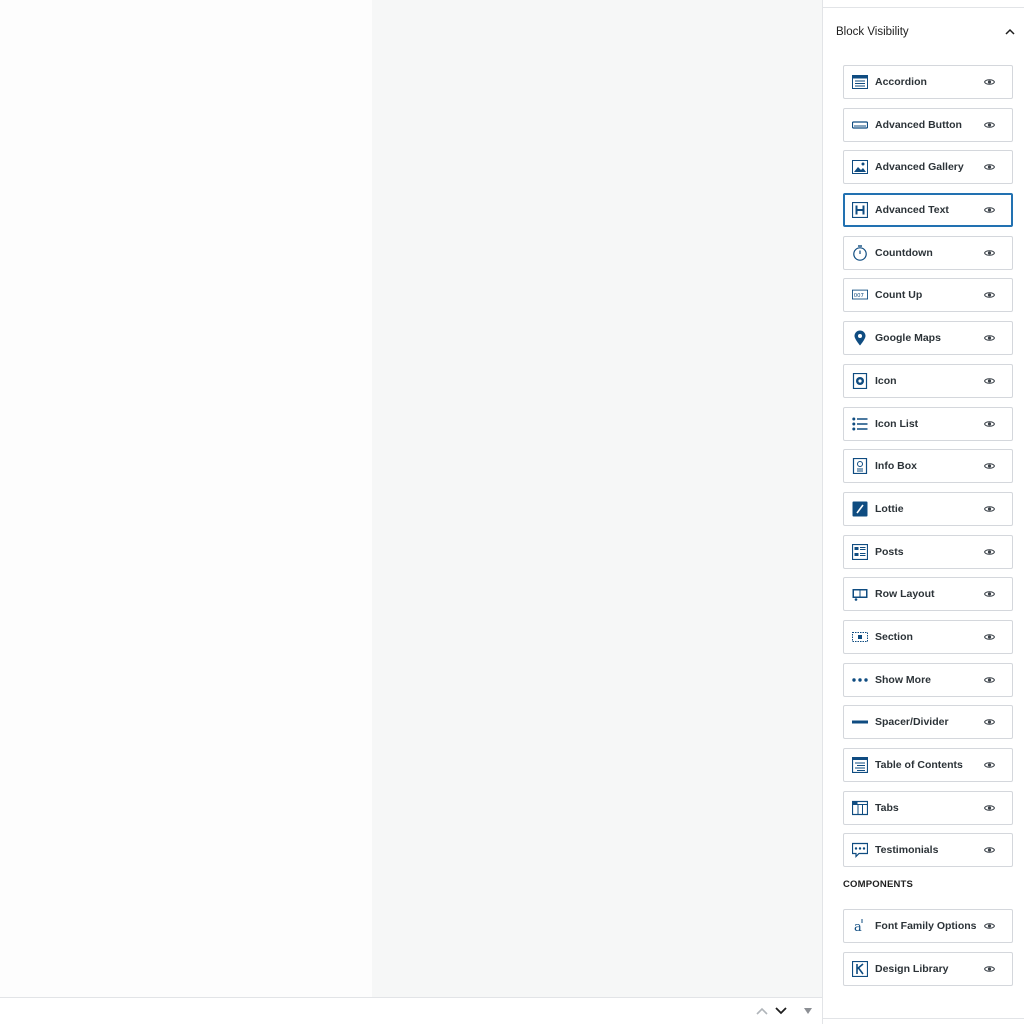 The image size is (1024, 1025). I want to click on section-icon, so click(860, 637).